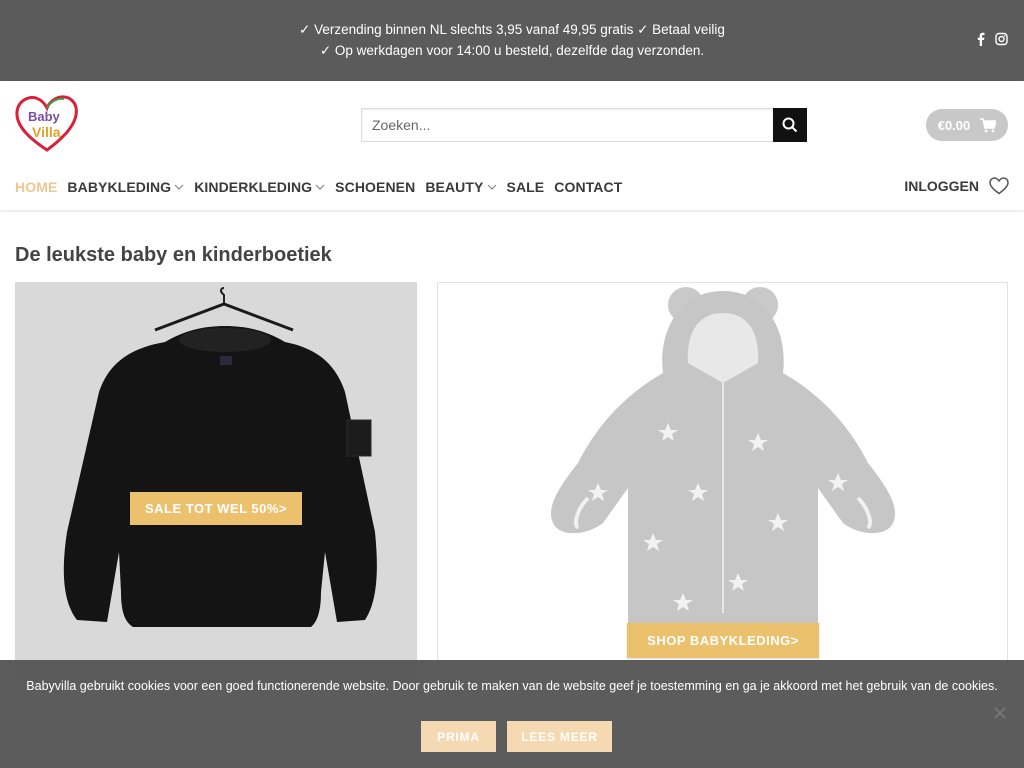  I want to click on nav-label: BABYKLEDING, so click(119, 187).